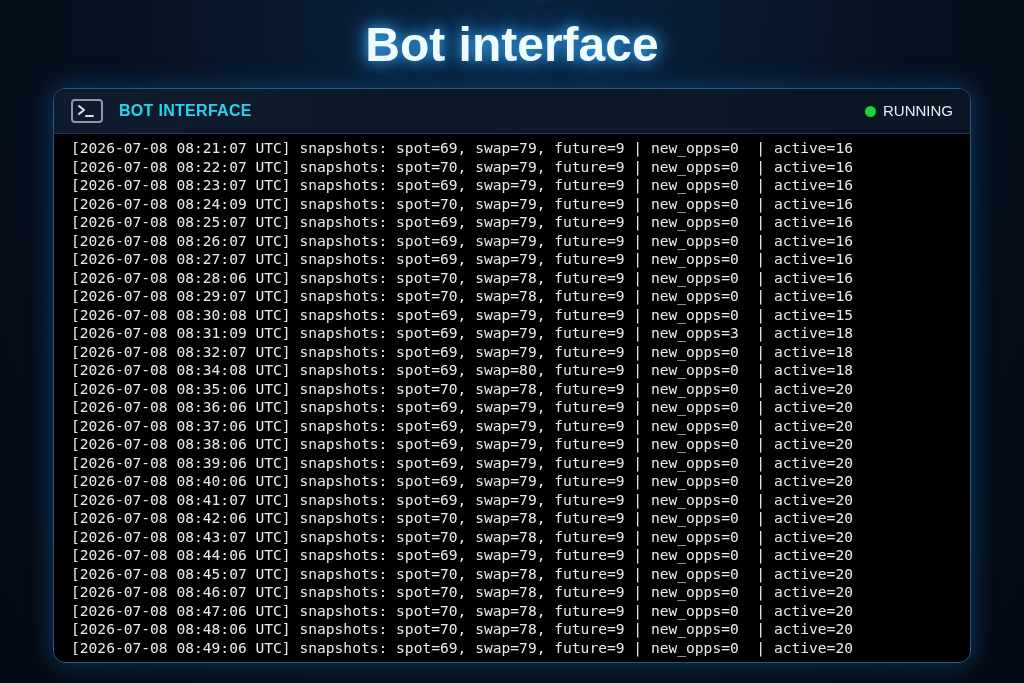 This screenshot has height=683, width=1024. I want to click on log-line: [2026-07-08 08:38:06 UTC] snapshots: spot=69, swap=79, future=9 | new_opps=0 | active=20, so click(462, 444).